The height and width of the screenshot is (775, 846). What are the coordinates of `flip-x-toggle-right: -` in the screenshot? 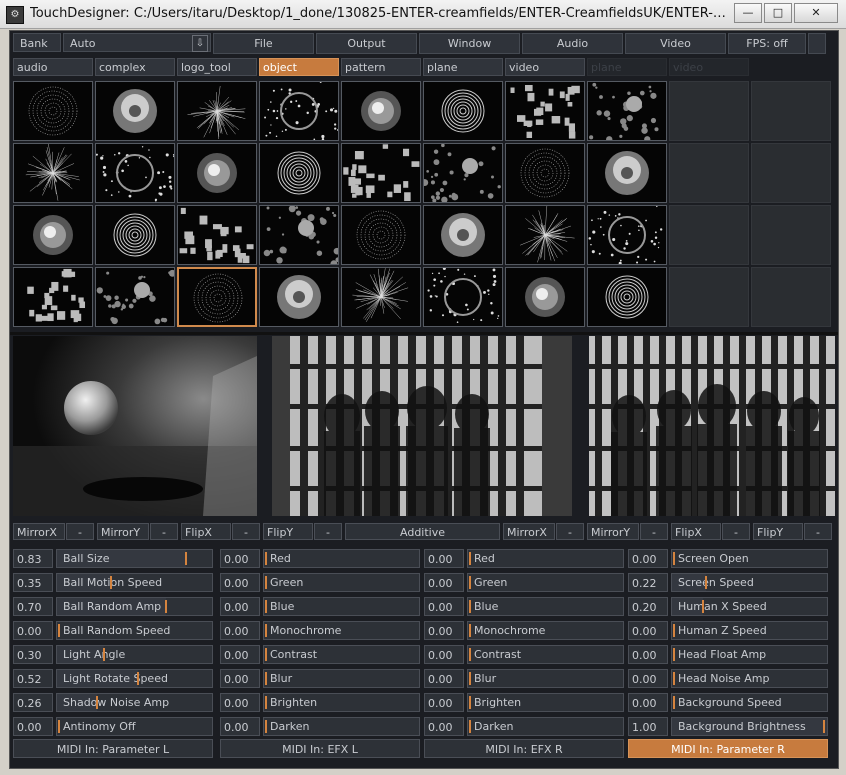 It's located at (736, 531).